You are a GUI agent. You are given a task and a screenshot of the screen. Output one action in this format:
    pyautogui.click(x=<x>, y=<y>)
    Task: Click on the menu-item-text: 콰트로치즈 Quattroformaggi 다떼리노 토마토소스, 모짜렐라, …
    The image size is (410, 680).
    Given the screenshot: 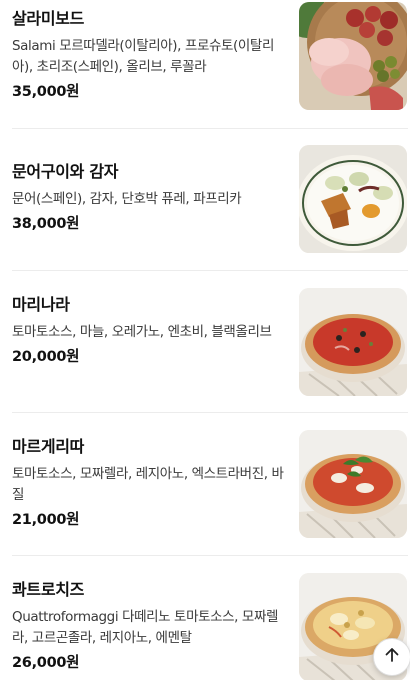 What is the action you would take?
    pyautogui.click(x=150, y=626)
    